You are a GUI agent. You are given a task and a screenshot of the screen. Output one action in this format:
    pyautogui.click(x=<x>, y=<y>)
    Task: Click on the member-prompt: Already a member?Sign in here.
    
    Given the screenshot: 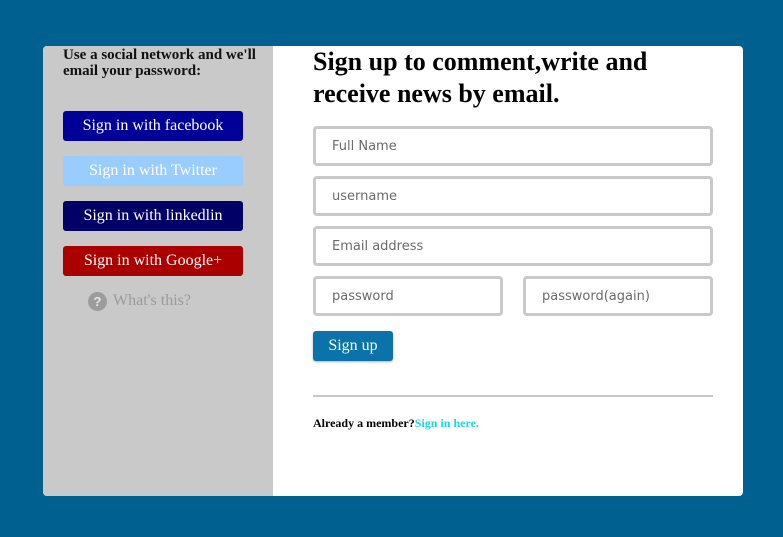 What is the action you would take?
    pyautogui.click(x=396, y=423)
    